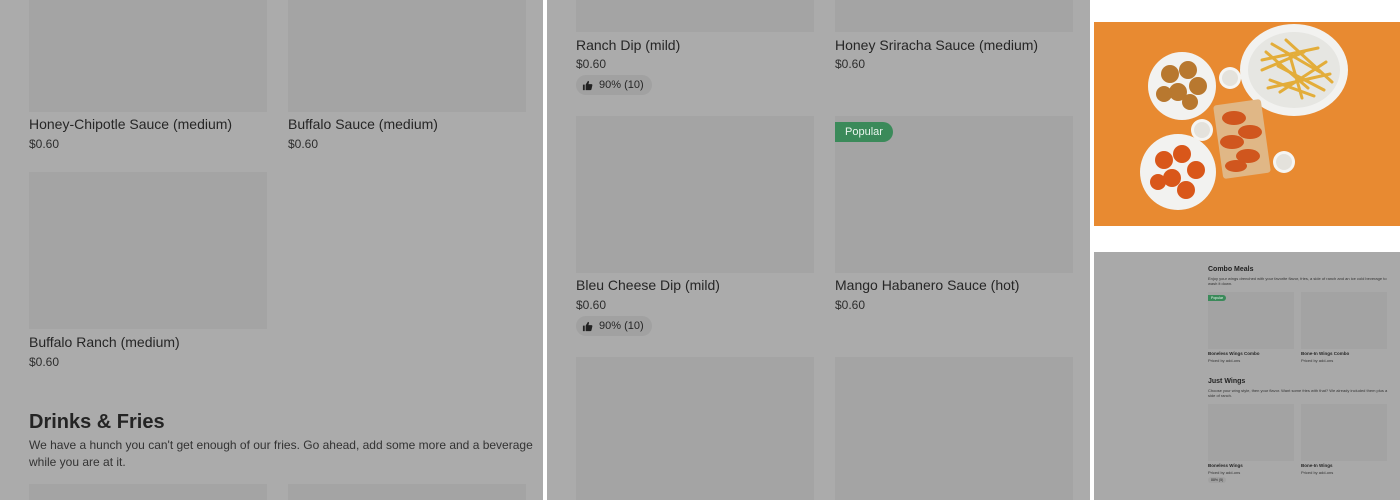 This screenshot has height=500, width=1400. I want to click on item-name: Honey-Chipotle Sauce (medium), so click(130, 124).